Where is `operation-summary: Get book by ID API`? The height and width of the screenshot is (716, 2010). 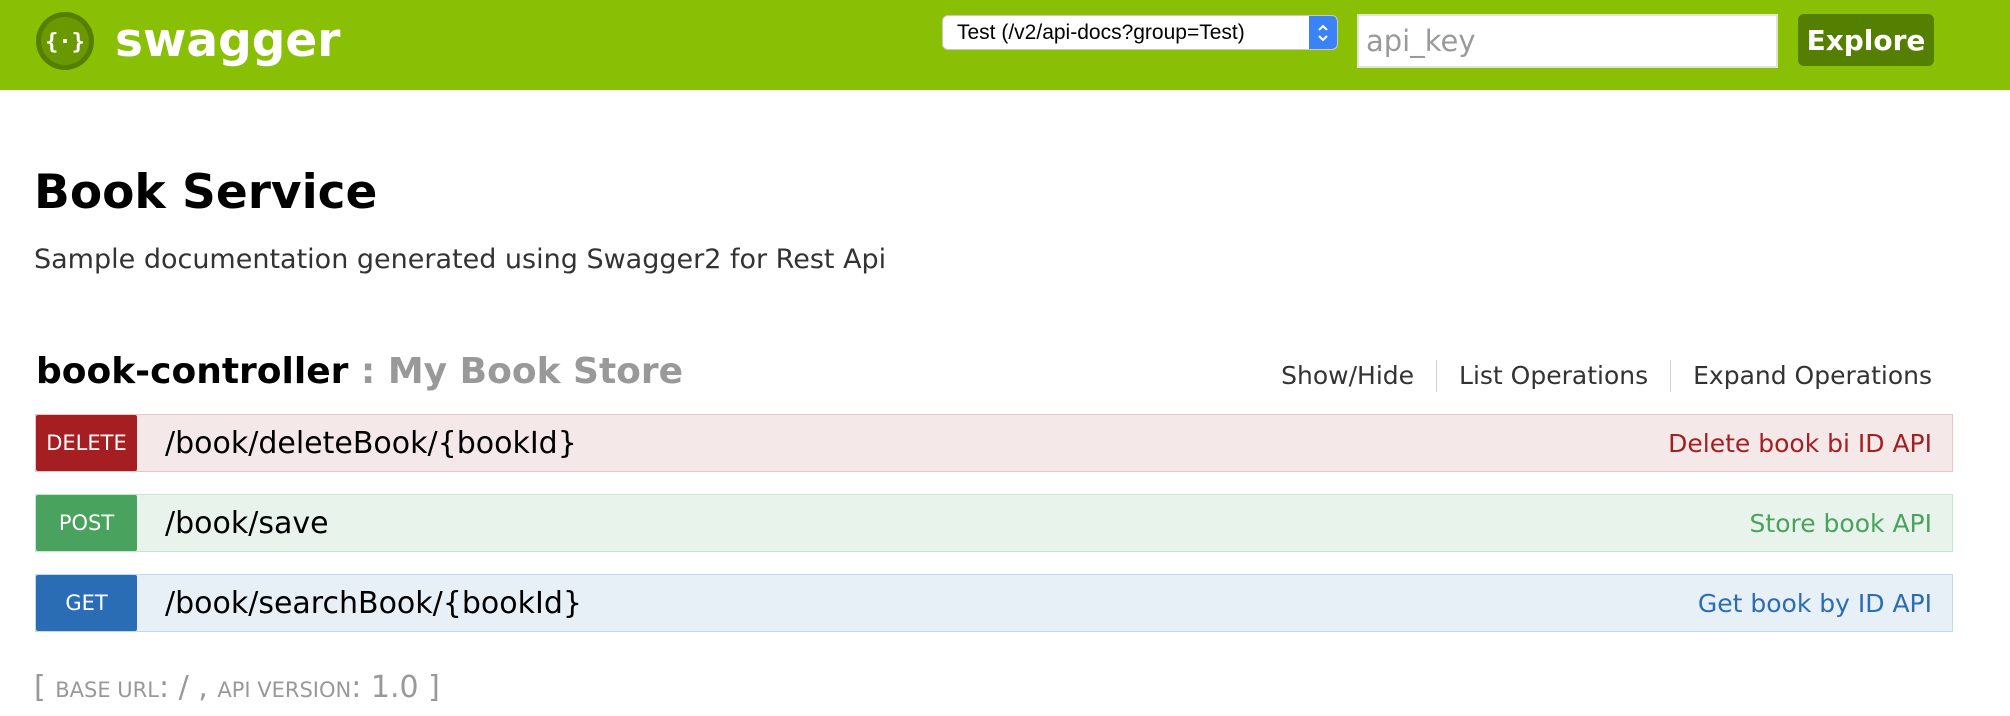
operation-summary: Get book by ID API is located at coordinates (1815, 603).